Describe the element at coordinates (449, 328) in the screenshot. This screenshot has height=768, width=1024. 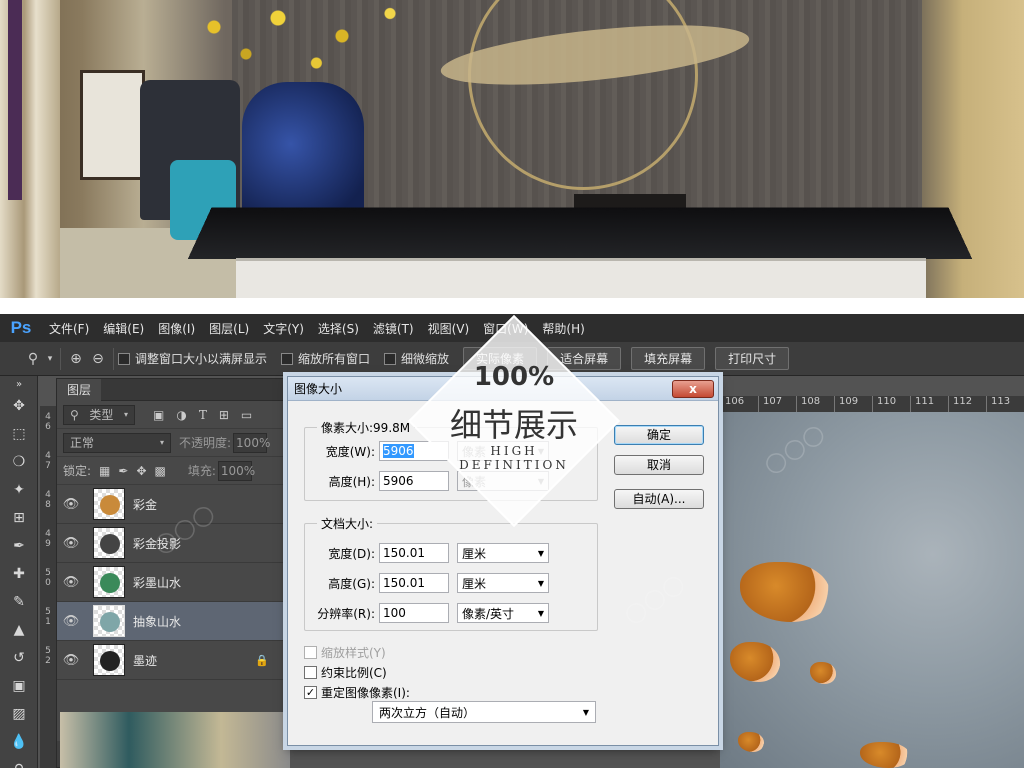
I see `menu-view: 视图(V)` at that location.